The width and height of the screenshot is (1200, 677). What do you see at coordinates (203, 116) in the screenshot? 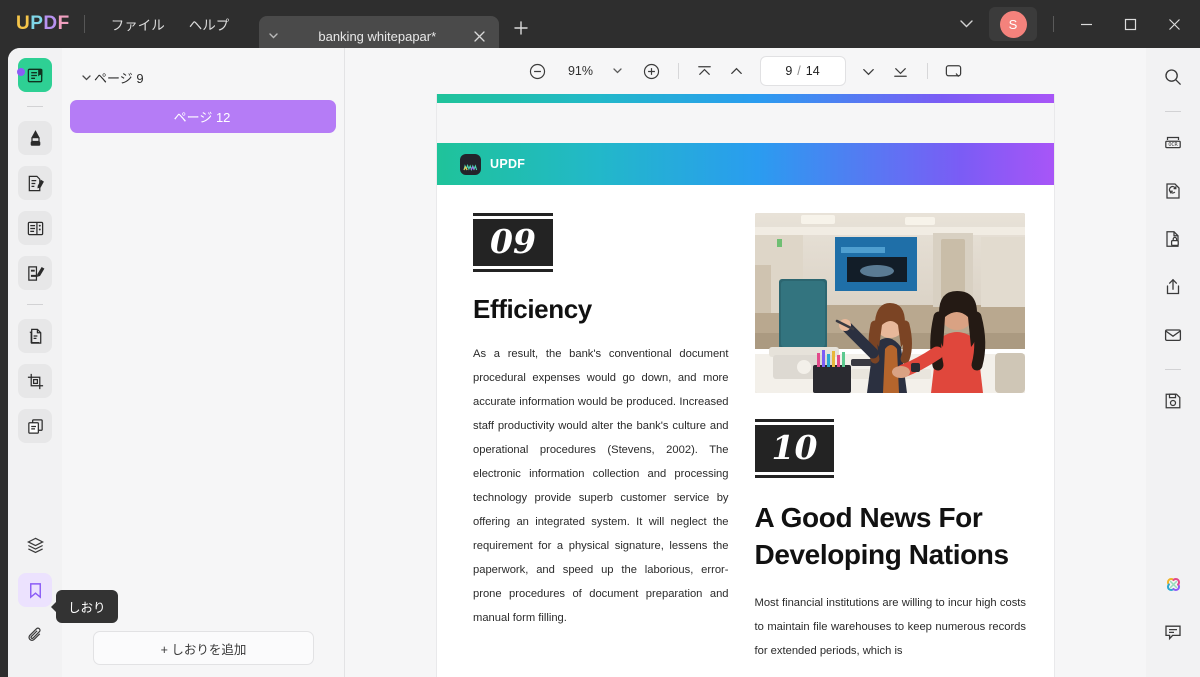
I see `bookmark-item-page12: ページ 12` at bounding box center [203, 116].